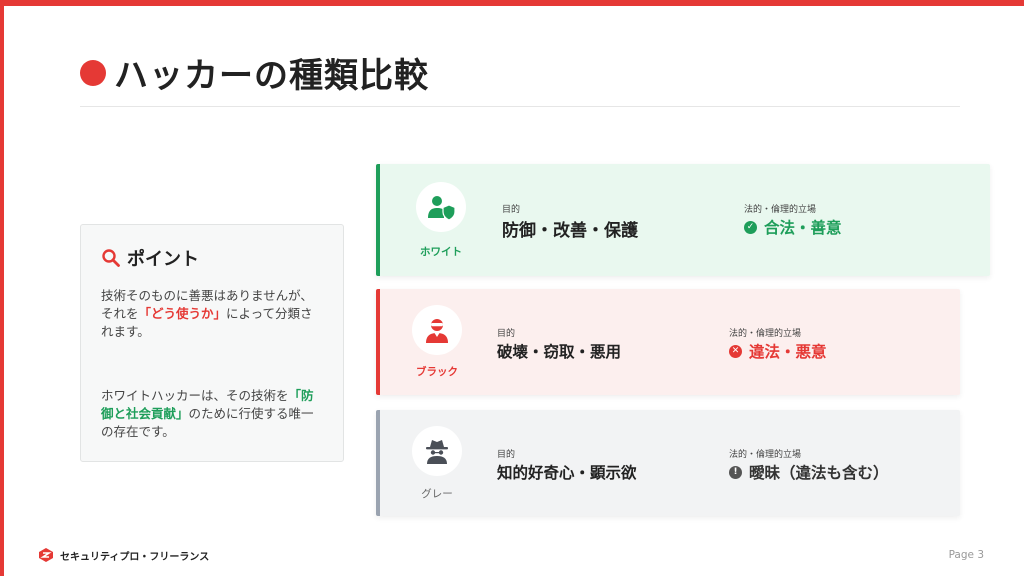 The width and height of the screenshot is (1024, 576). I want to click on point-paragraph-1: 技術そのものに善悪はありませんが、それを「どう使うか」によって分類されます。, so click(213, 314).